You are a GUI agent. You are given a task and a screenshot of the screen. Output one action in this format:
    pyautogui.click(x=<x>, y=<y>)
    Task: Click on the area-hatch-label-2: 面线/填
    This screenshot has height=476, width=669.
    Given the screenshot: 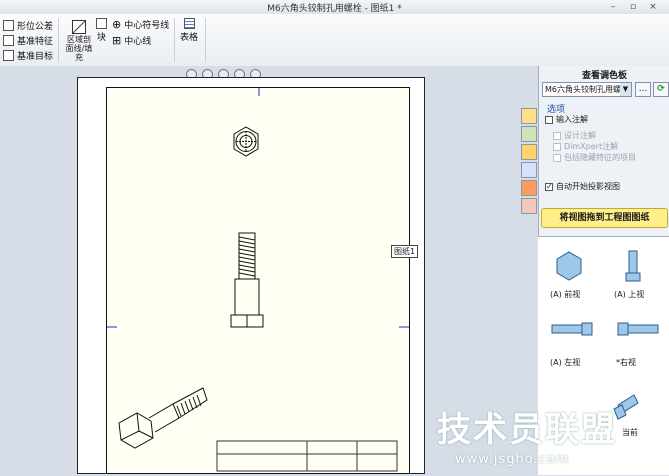 What is the action you would take?
    pyautogui.click(x=79, y=48)
    